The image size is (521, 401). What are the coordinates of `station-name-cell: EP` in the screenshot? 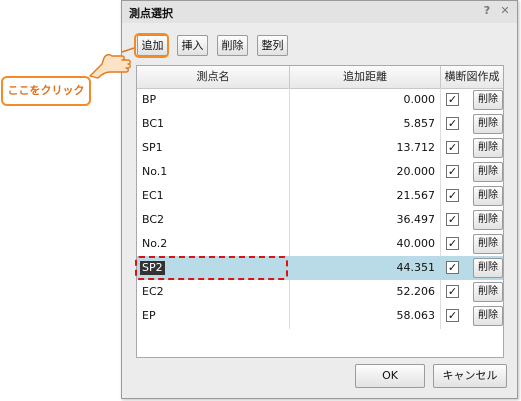 It's located at (149, 316).